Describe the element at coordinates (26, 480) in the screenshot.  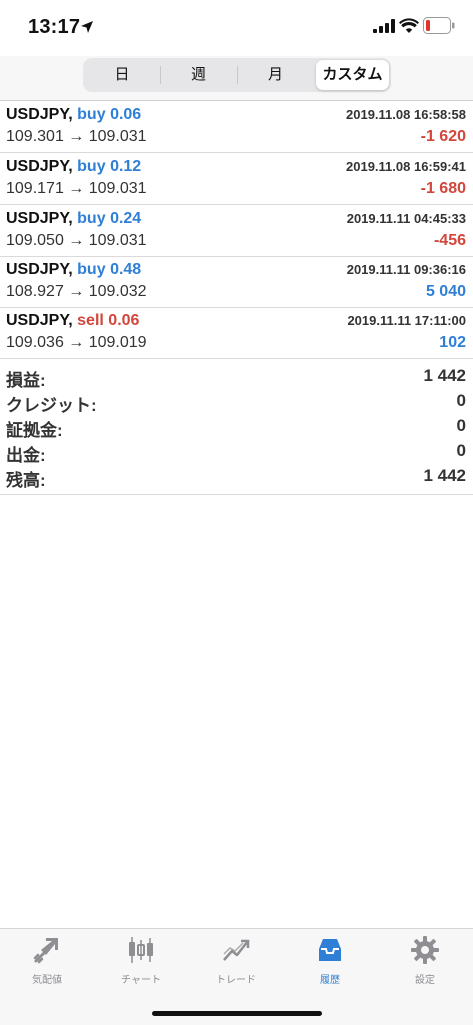
I see `summary-label: 残高:` at that location.